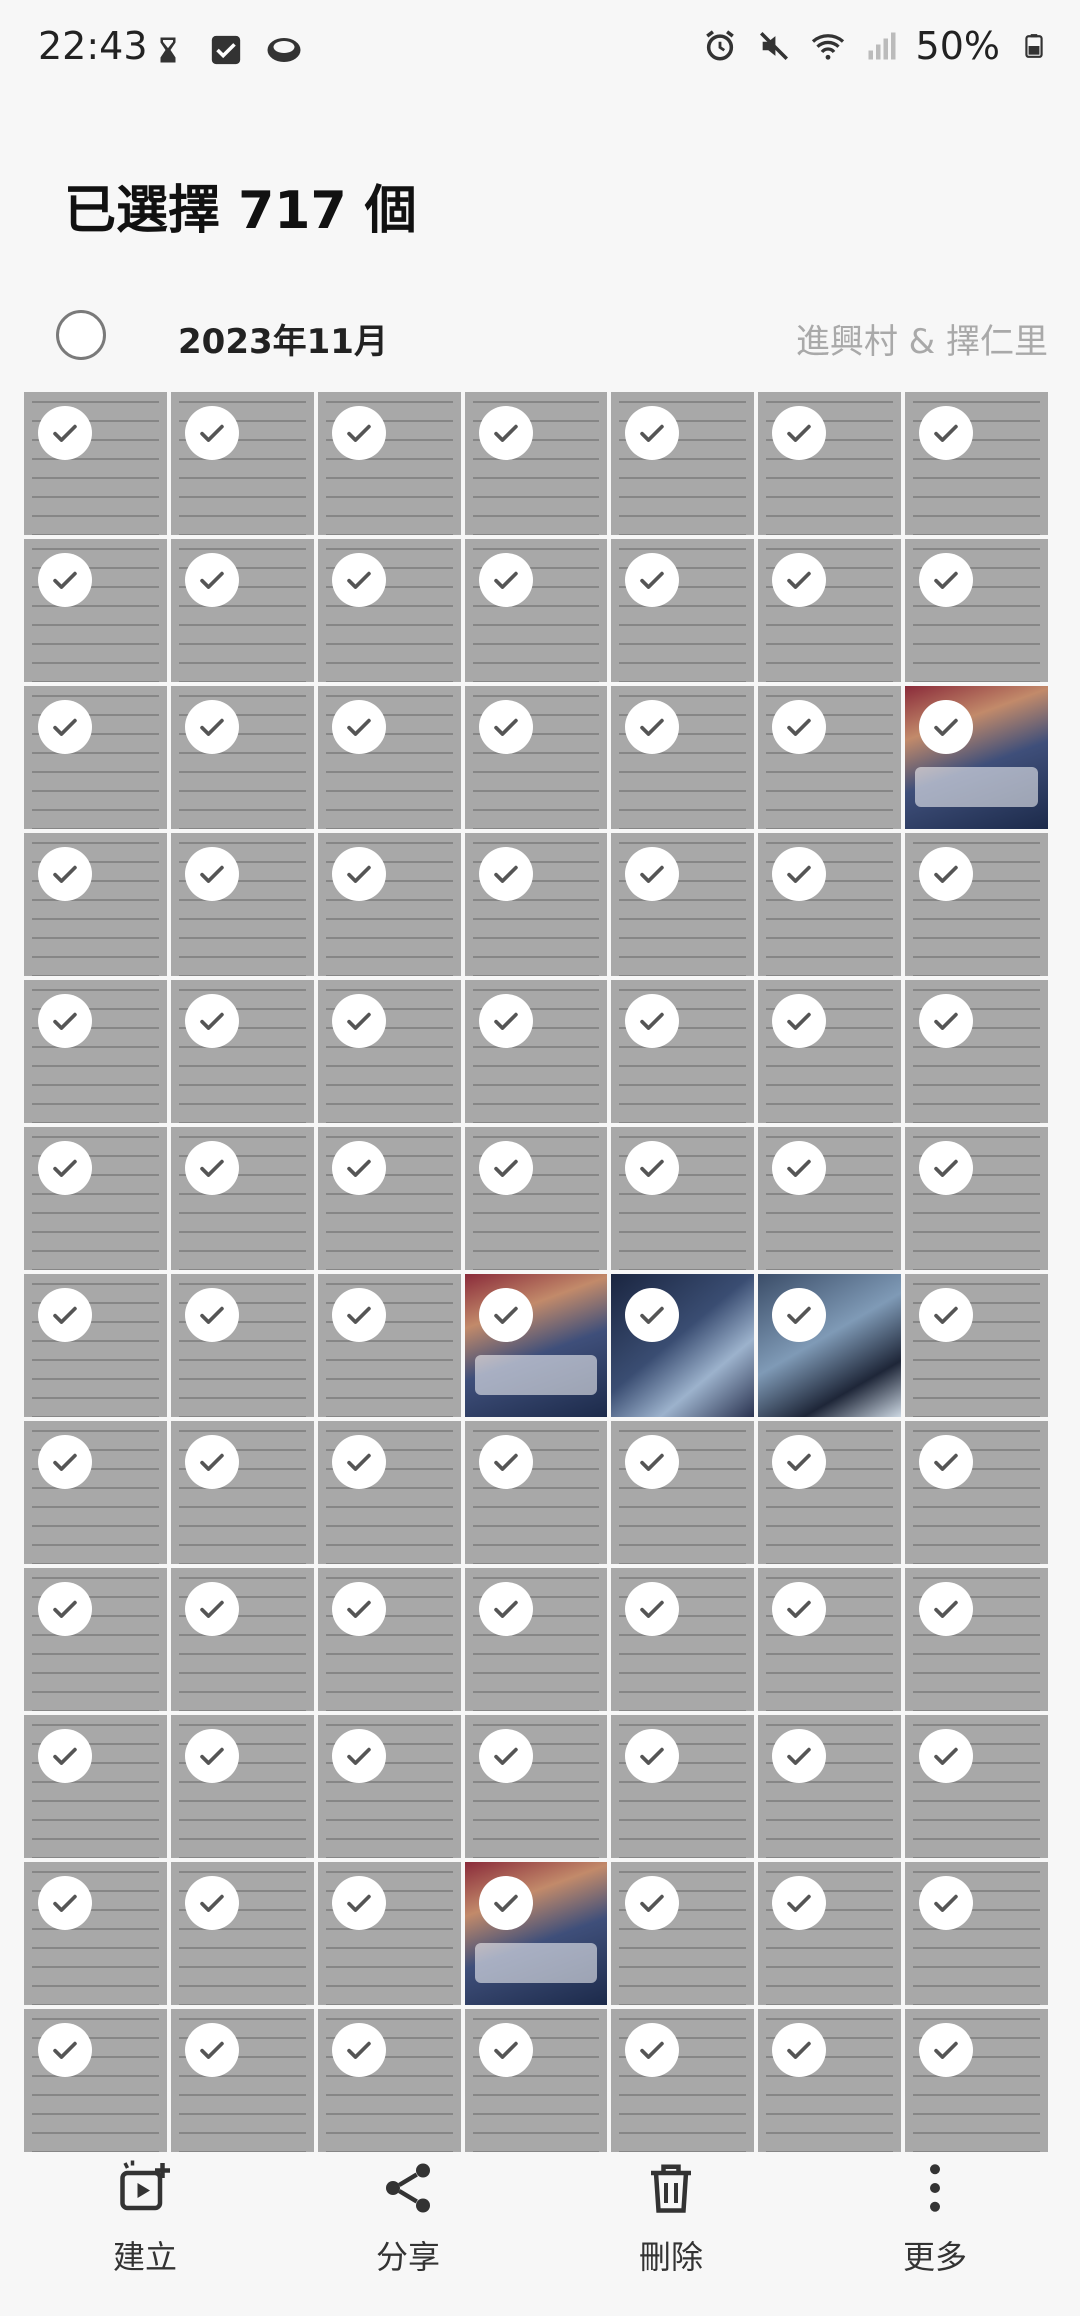 This screenshot has width=1080, height=2316. Describe the element at coordinates (81, 335) in the screenshot. I see `select-all-checkbox` at that location.